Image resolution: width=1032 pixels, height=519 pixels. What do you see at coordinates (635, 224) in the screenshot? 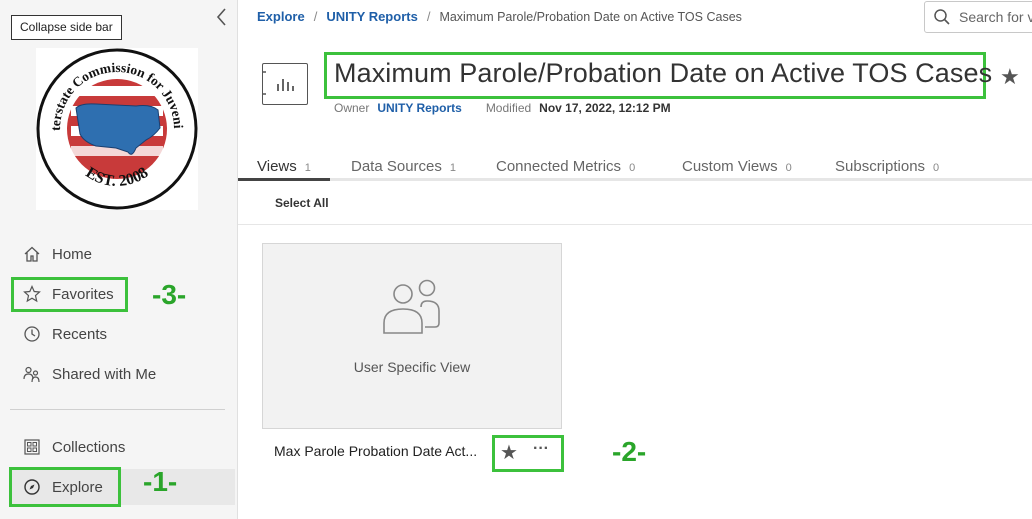
I see `toolbar-divider` at bounding box center [635, 224].